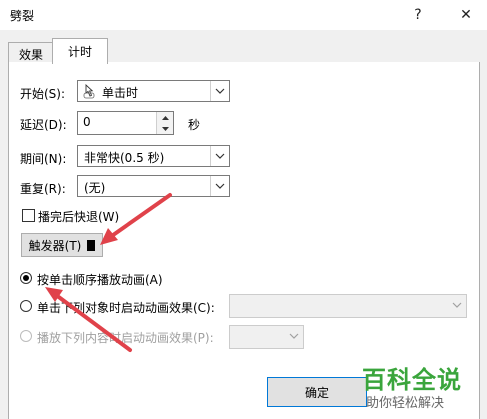  I want to click on annotation-arrow-bottom, so click(88, 319).